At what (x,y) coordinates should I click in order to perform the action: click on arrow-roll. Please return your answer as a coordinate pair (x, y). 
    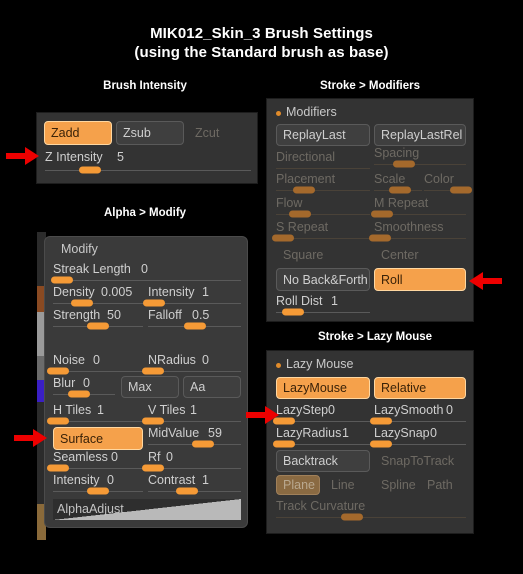
    Looking at the image, I should click on (486, 281).